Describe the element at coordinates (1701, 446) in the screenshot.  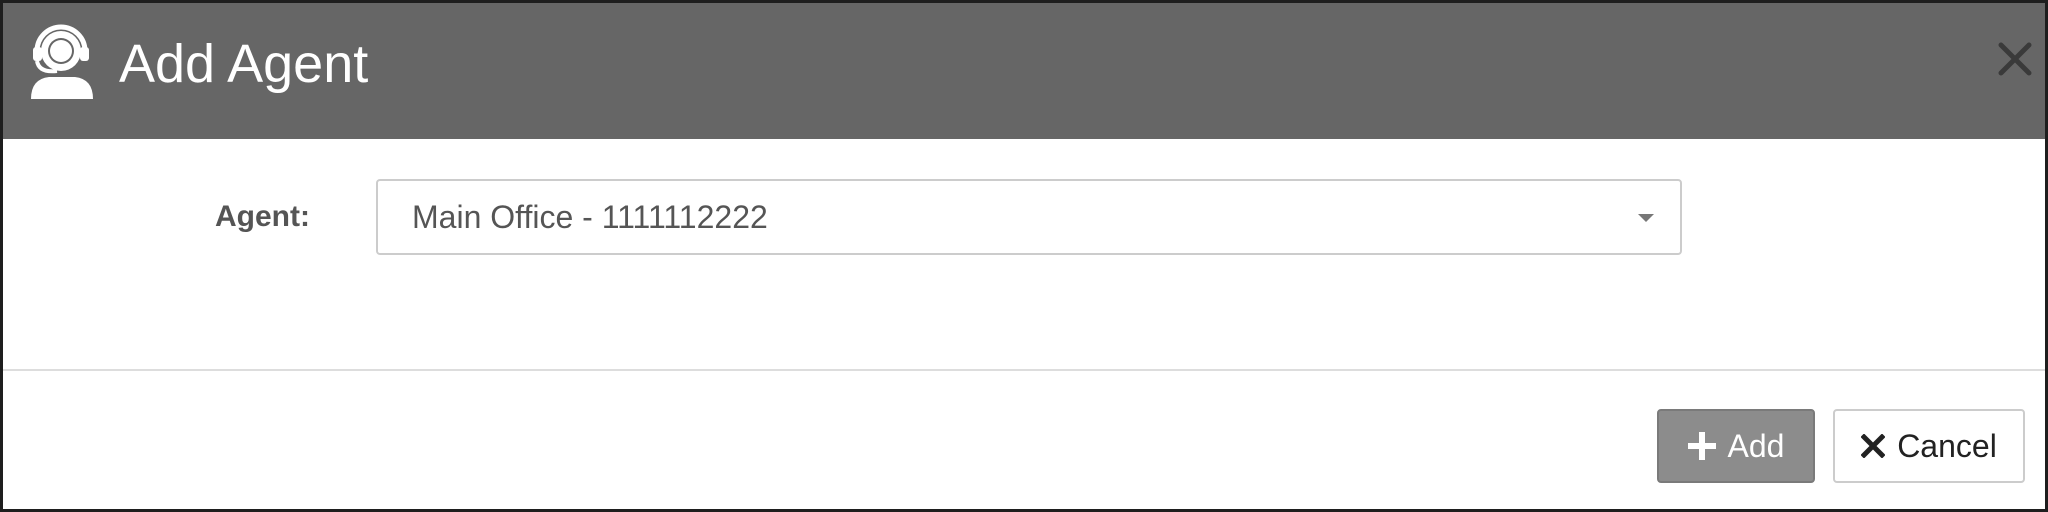
I see `plus-icon` at that location.